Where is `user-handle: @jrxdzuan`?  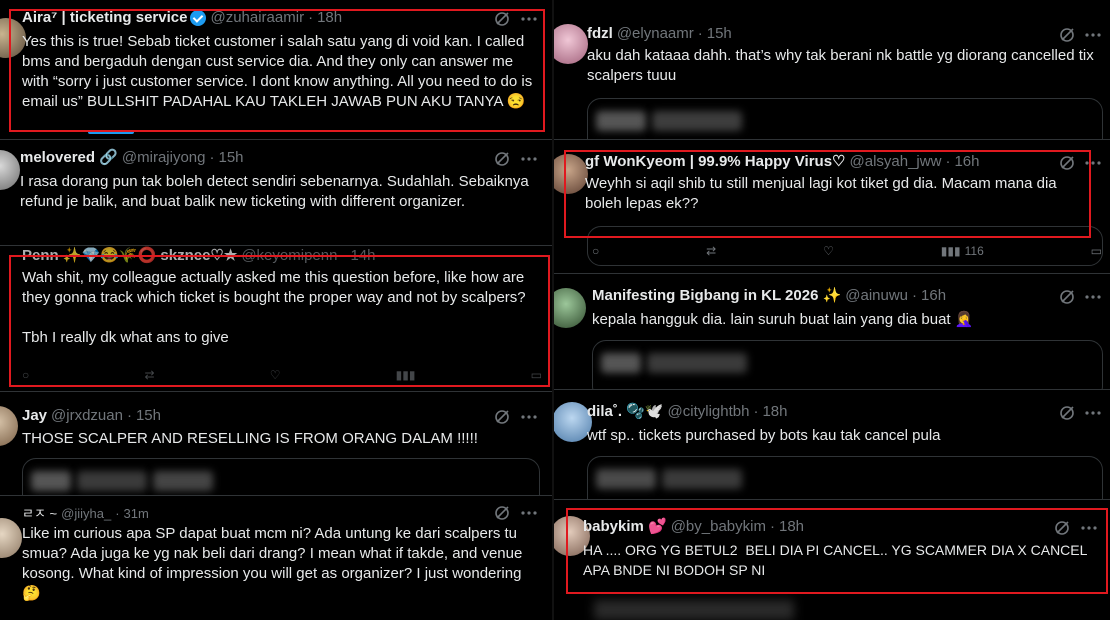 user-handle: @jrxdzuan is located at coordinates (87, 416).